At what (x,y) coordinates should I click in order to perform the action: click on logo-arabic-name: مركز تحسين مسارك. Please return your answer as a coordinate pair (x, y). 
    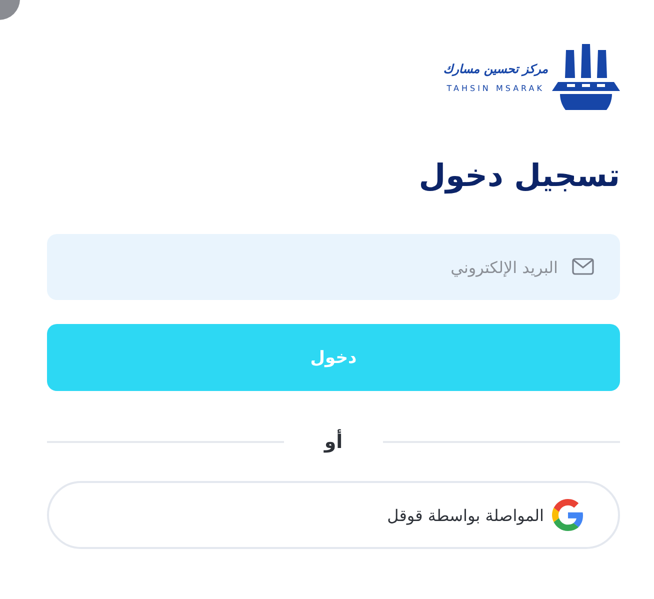
    Looking at the image, I should click on (495, 69).